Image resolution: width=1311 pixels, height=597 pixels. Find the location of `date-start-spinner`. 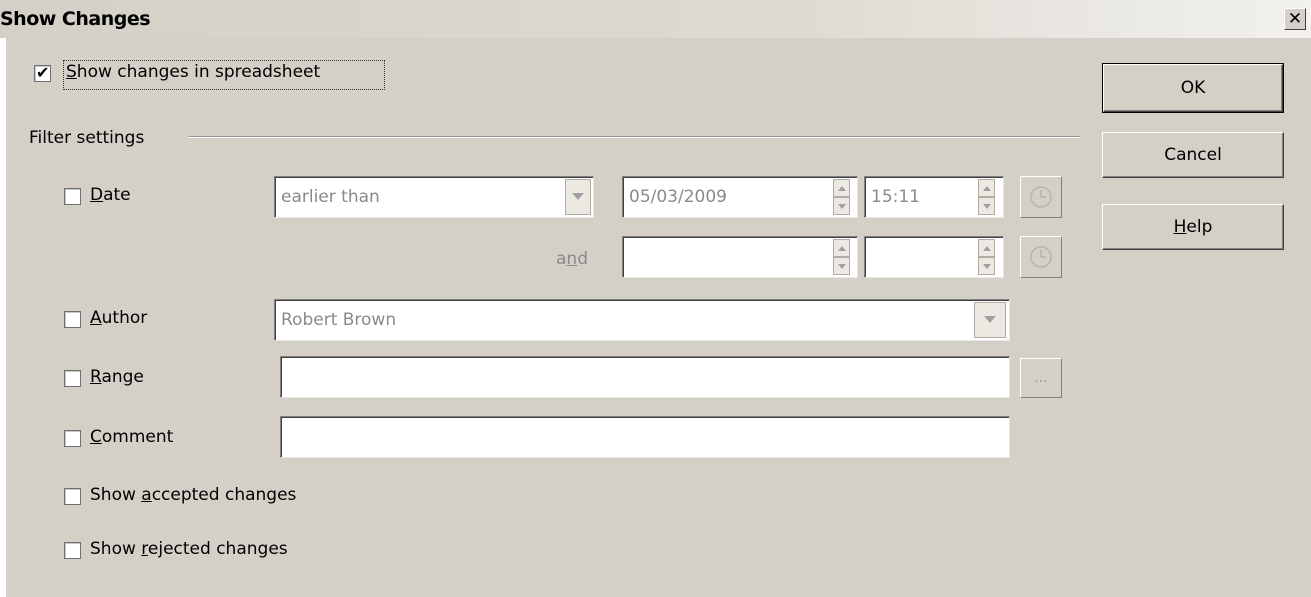

date-start-spinner is located at coordinates (841, 197).